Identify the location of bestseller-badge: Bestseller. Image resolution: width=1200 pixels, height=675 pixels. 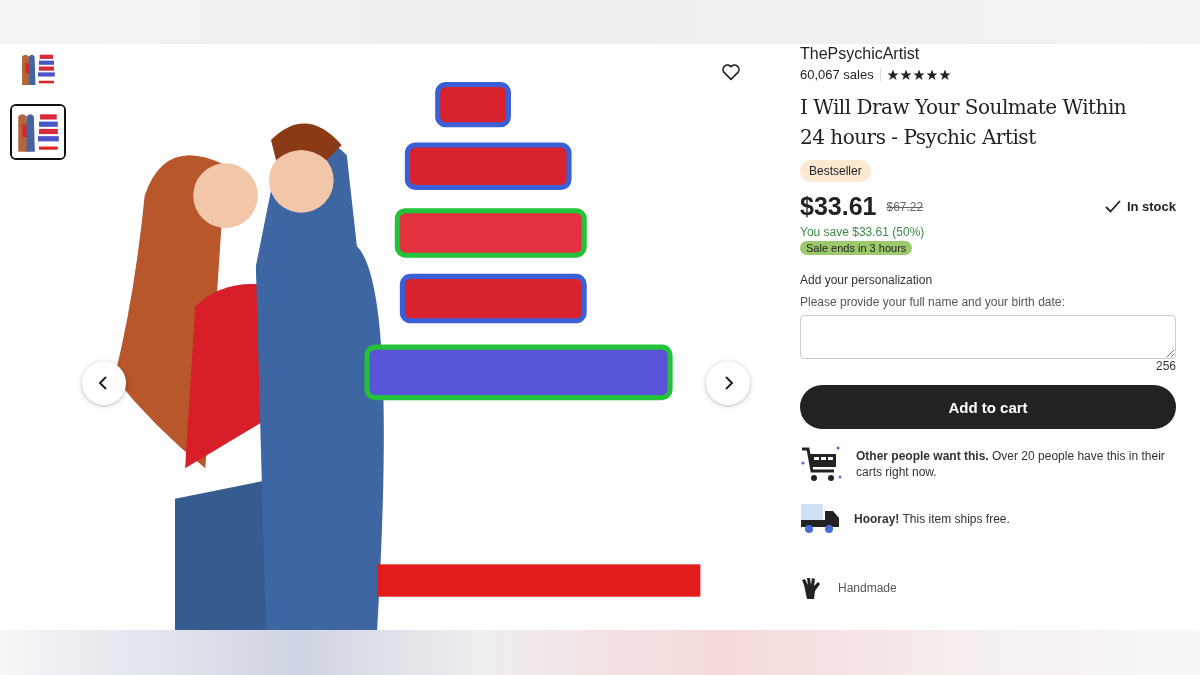
(835, 171).